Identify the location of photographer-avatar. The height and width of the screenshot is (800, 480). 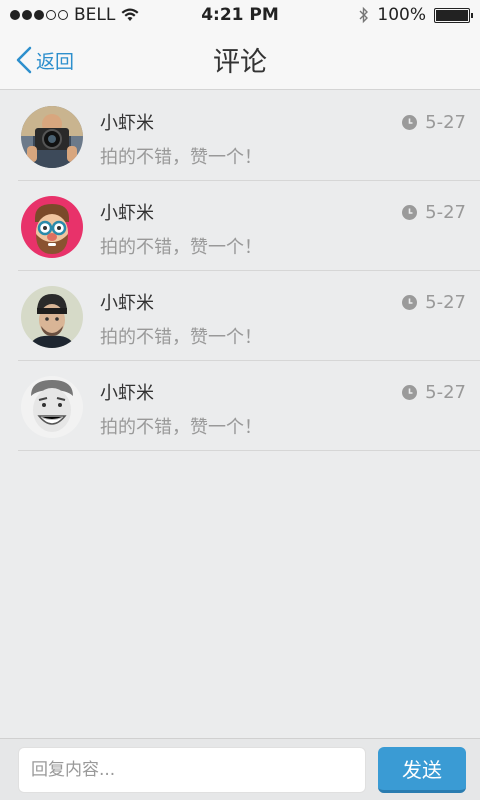
(52, 137).